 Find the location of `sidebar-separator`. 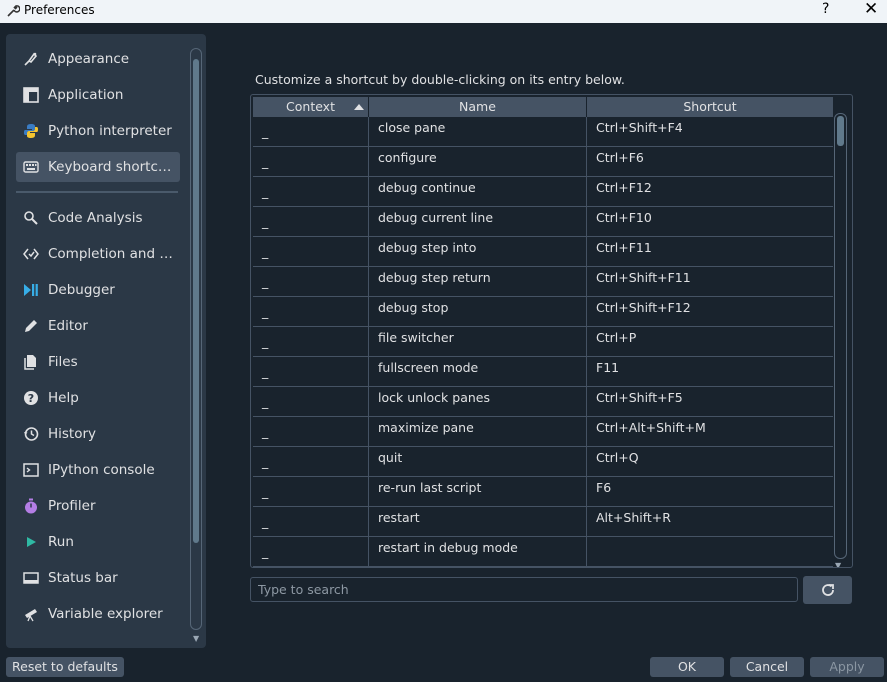

sidebar-separator is located at coordinates (97, 192).